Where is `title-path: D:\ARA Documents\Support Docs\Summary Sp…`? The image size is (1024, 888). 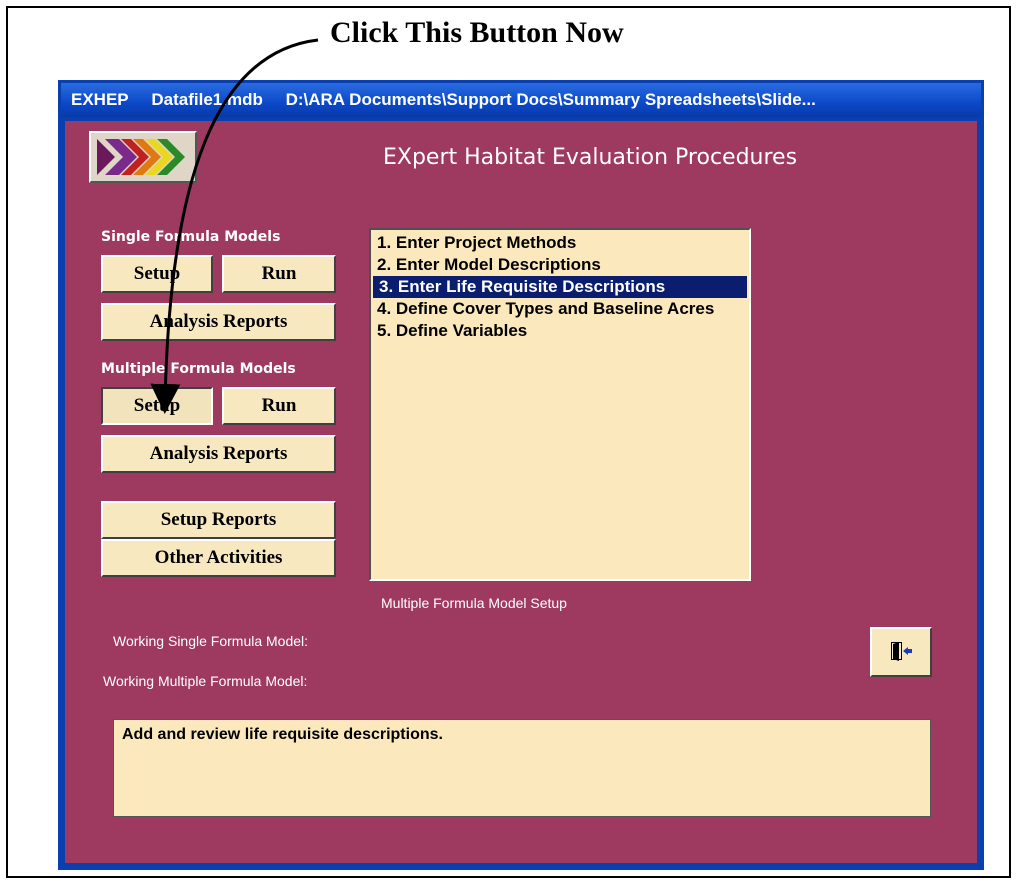
title-path: D:\ARA Documents\Support Docs\Summary Sp… is located at coordinates (550, 99).